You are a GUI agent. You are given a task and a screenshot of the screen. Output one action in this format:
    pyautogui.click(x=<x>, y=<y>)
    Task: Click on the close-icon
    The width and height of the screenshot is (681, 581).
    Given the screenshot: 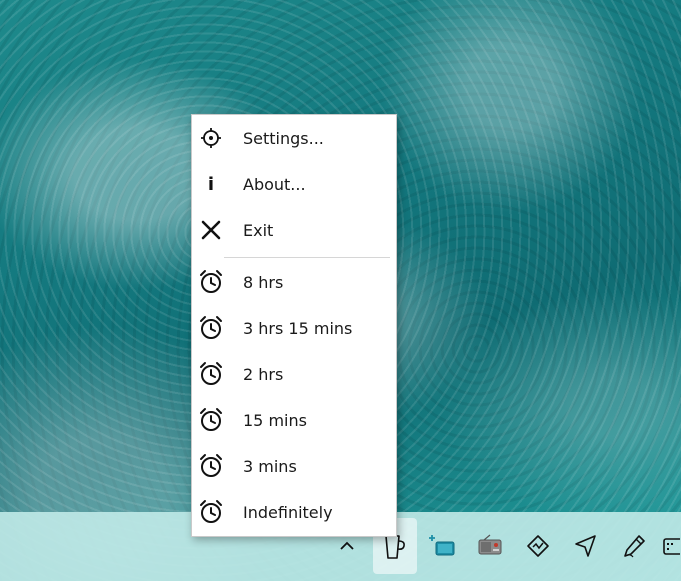 What is the action you would take?
    pyautogui.click(x=211, y=230)
    